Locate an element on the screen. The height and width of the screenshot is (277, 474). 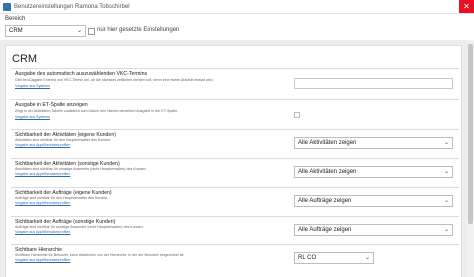
setting-select-value: RL CO is located at coordinates (307, 258).